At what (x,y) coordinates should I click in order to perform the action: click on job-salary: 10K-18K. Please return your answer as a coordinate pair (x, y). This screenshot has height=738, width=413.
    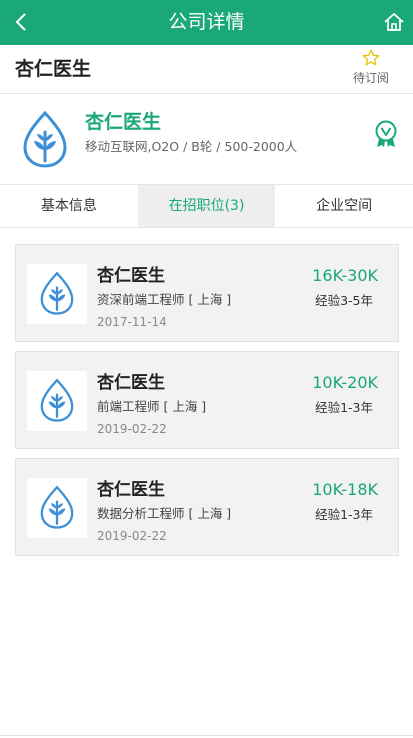
    Looking at the image, I should click on (345, 489).